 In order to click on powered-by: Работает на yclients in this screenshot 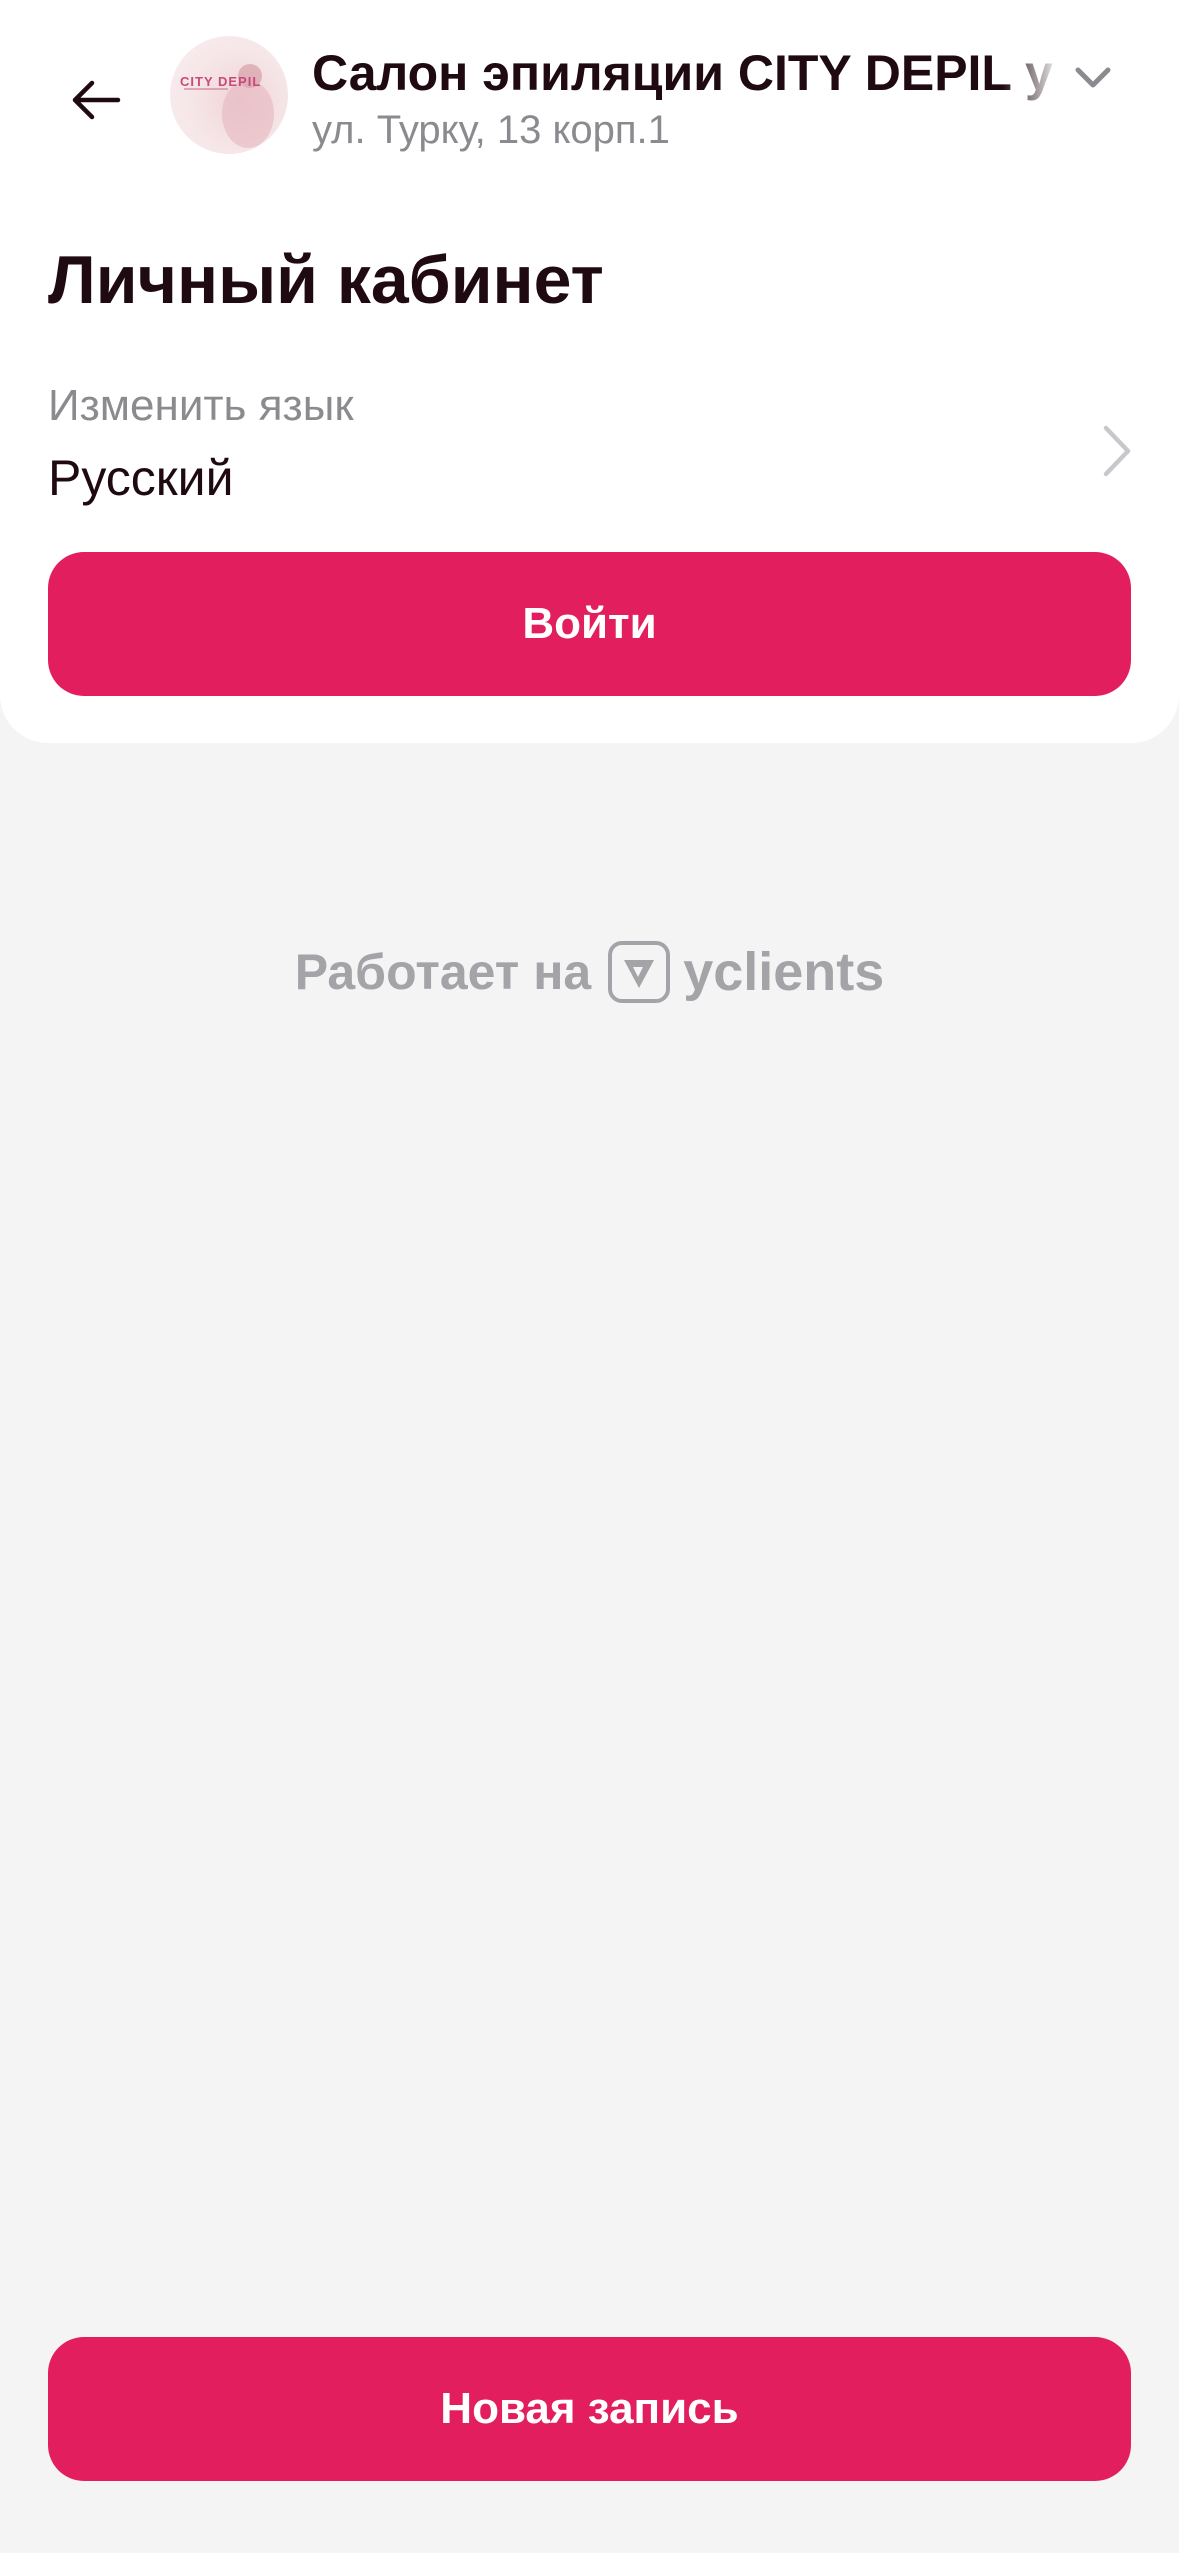, I will do `click(589, 972)`.